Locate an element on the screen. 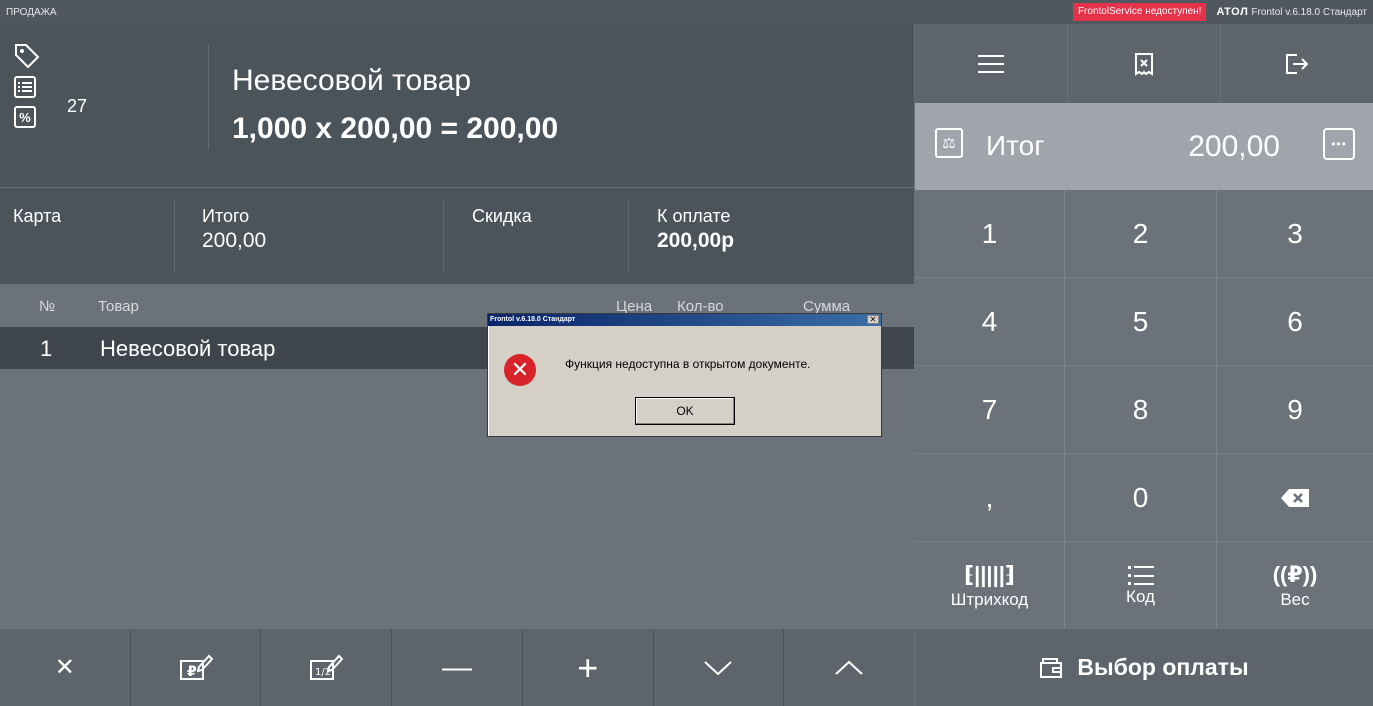 The image size is (1373, 706). card-cell: Карта is located at coordinates (37, 216).